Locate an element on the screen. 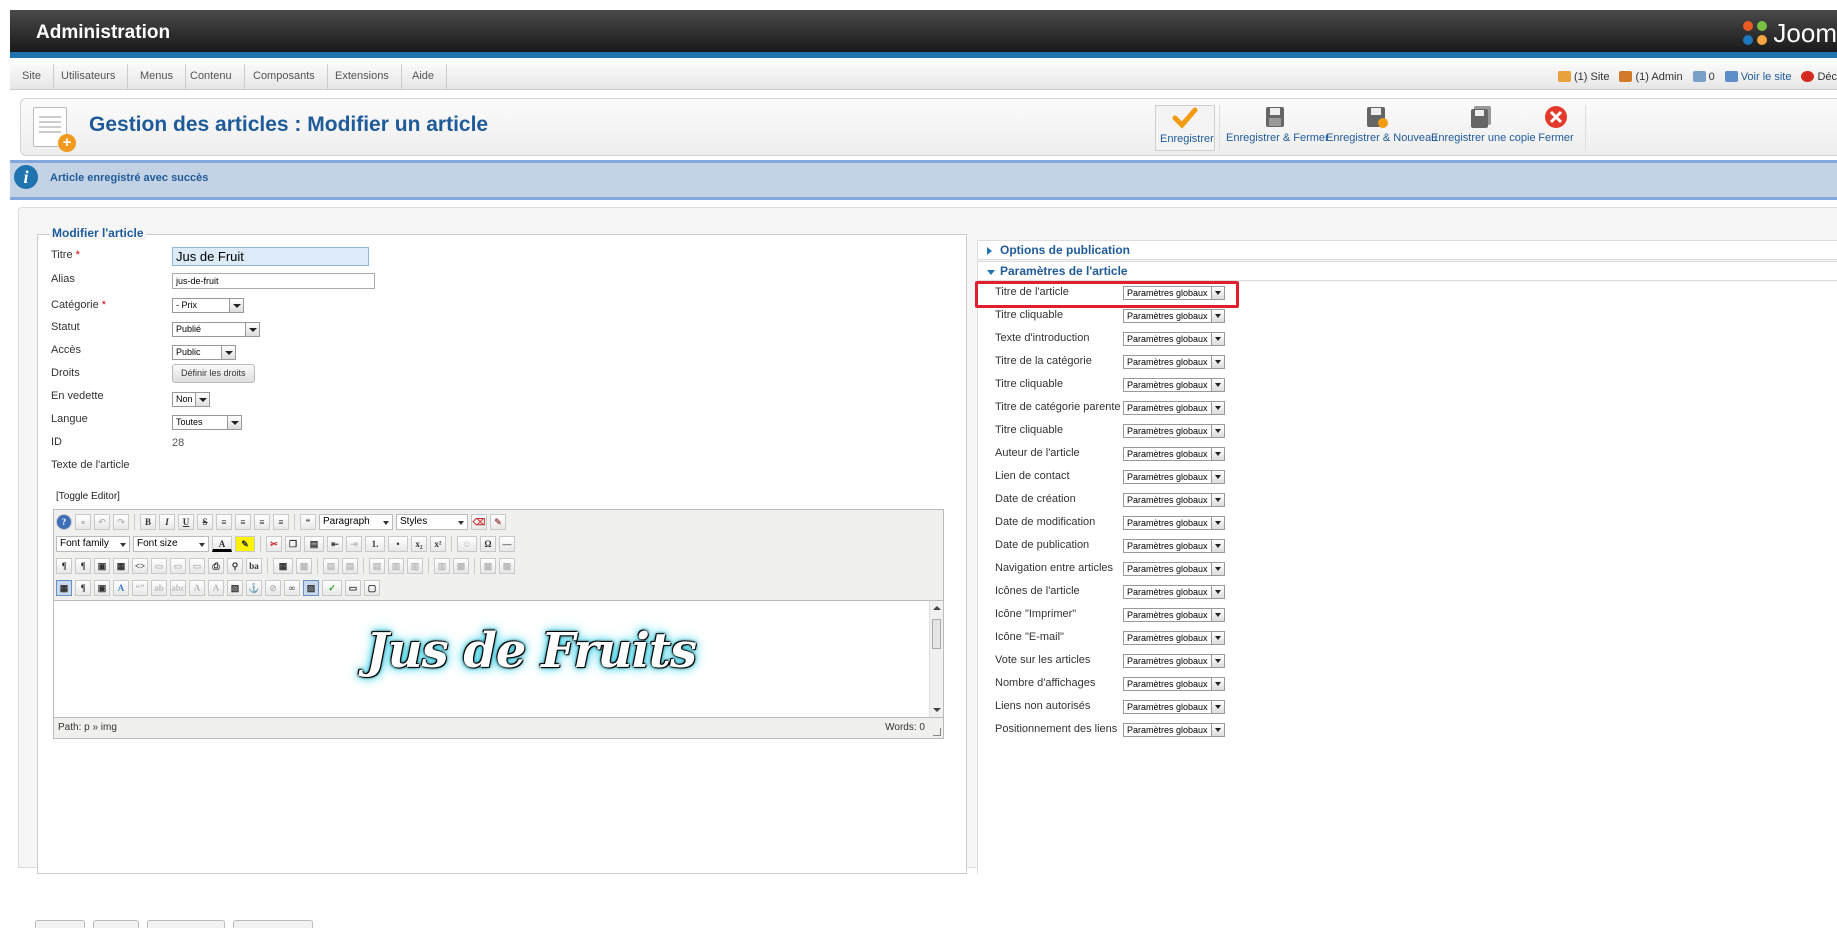  row-before-icon: ▤ is located at coordinates (331, 566).